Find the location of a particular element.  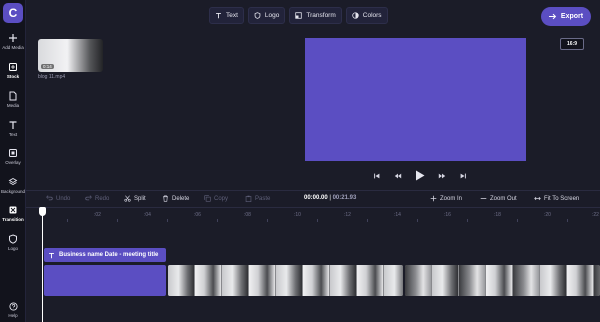

app-logo: C is located at coordinates (13, 13).